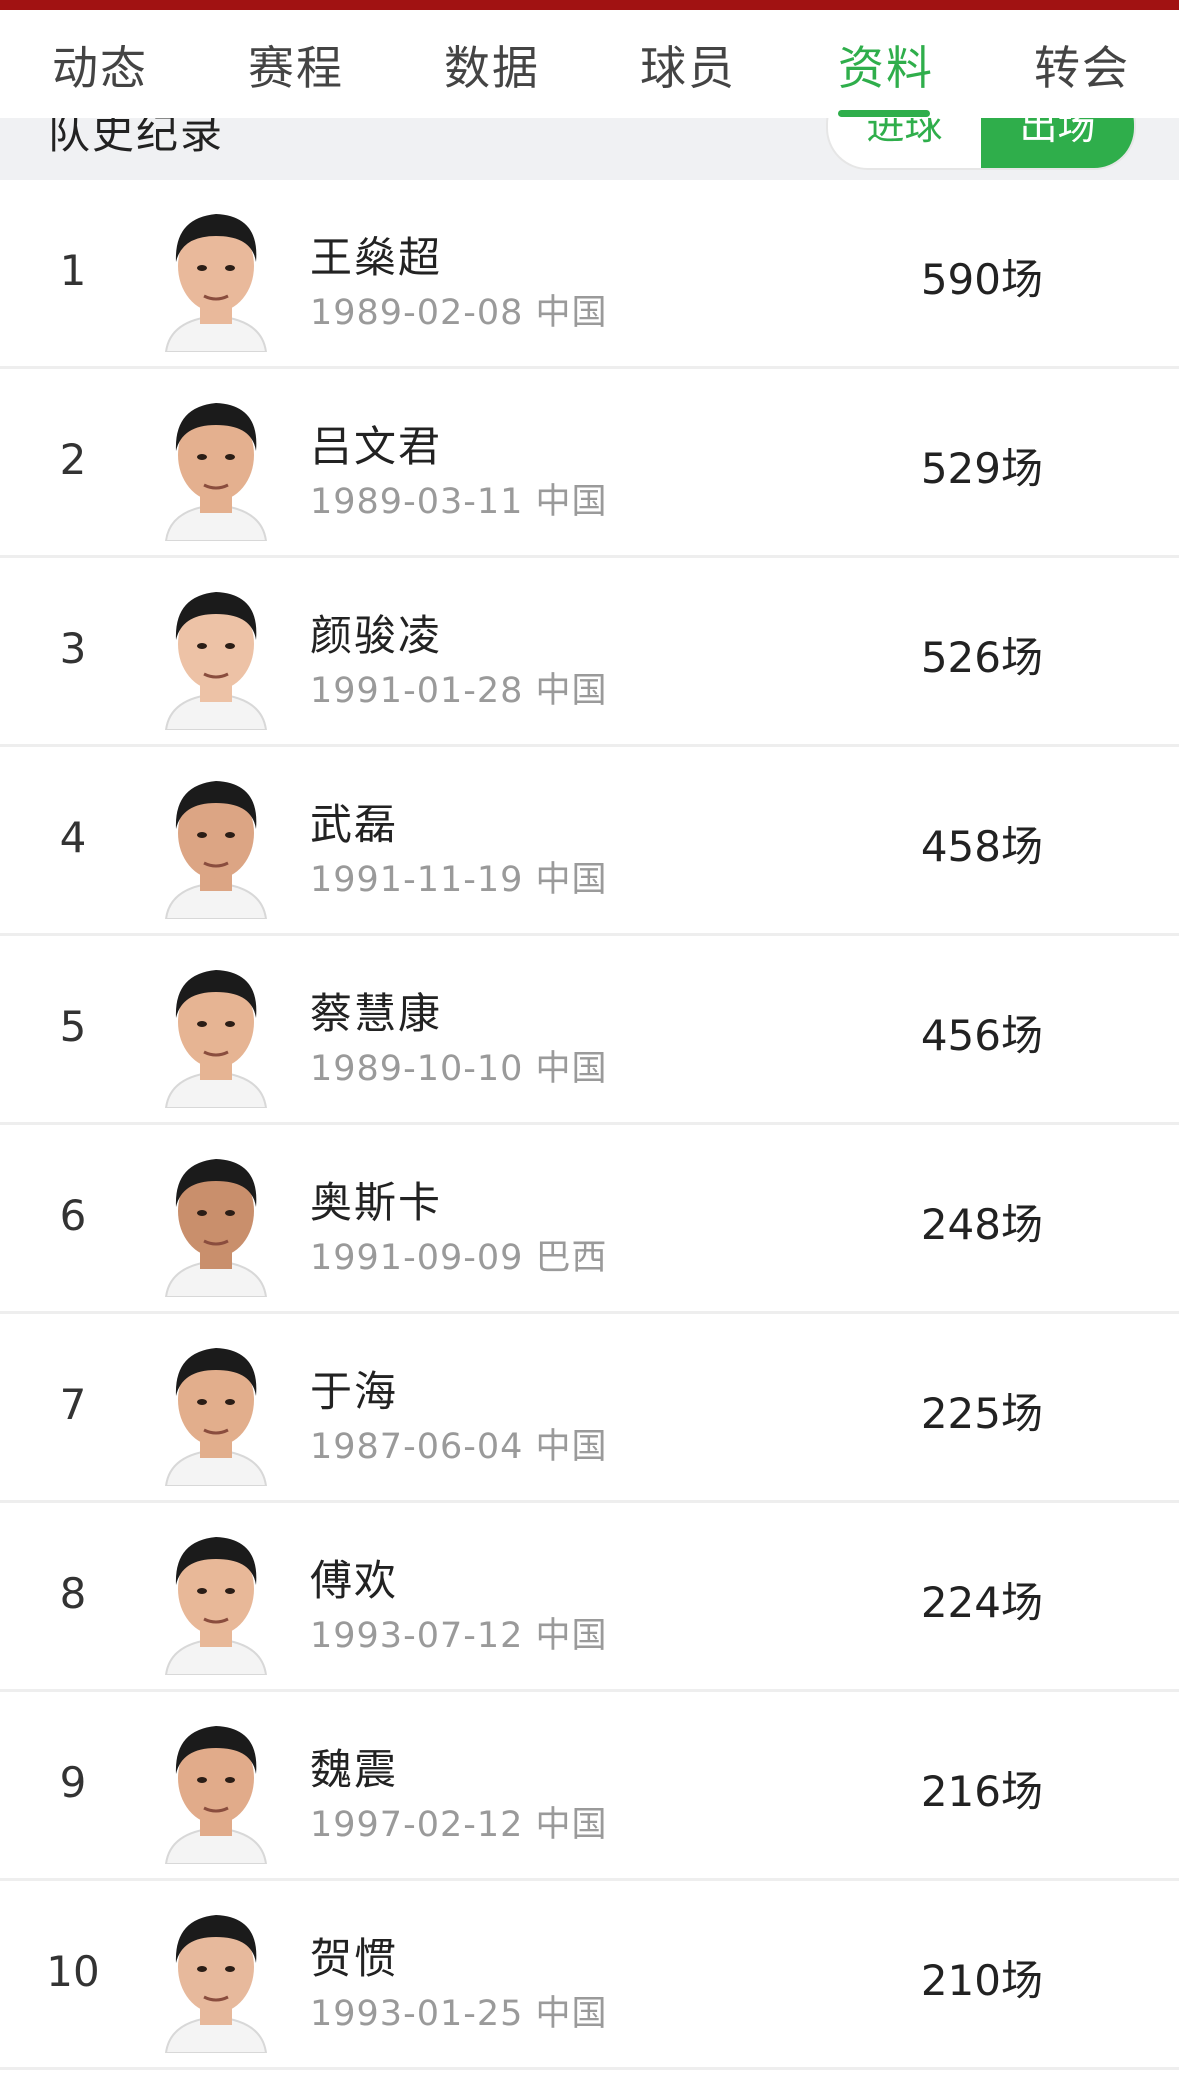 The image size is (1179, 2096). I want to click on tab-schedule: 赛程, so click(296, 65).